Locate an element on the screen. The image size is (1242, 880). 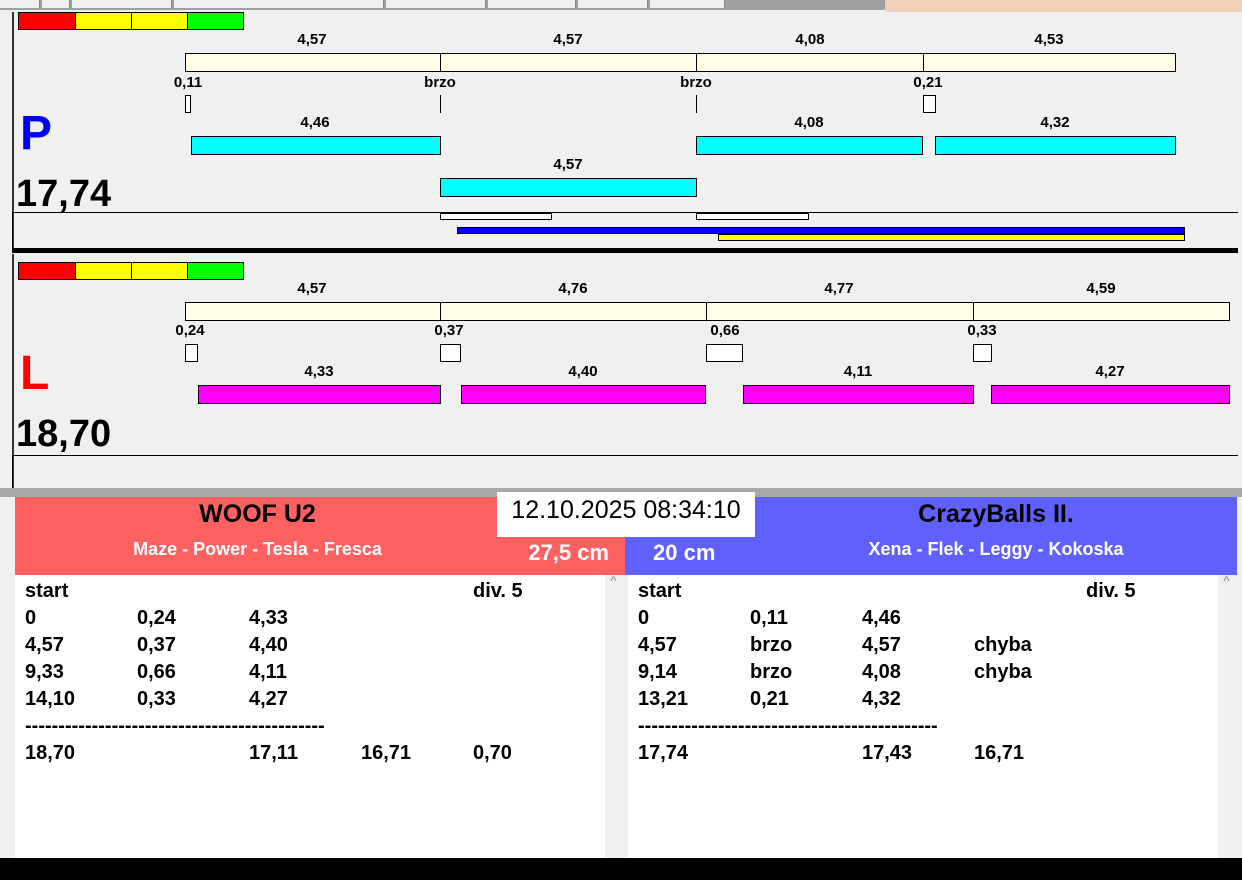
list-cell: 0 is located at coordinates (31, 618).